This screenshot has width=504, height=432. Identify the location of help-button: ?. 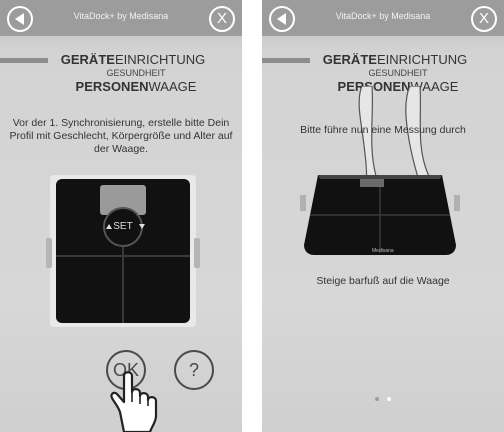
(194, 370).